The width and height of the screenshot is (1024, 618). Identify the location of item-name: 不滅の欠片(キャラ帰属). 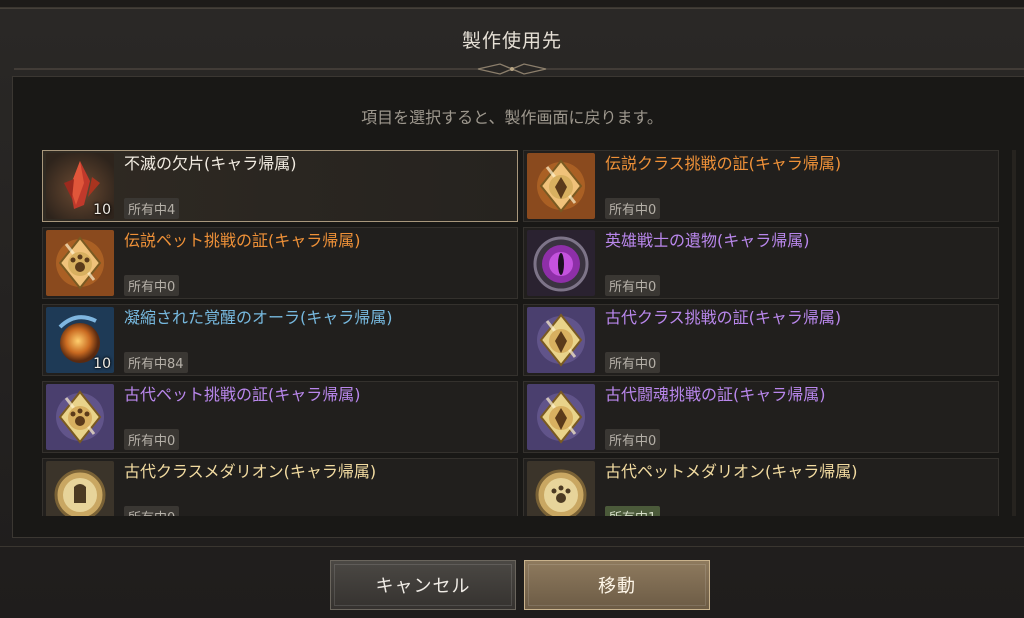
(210, 163).